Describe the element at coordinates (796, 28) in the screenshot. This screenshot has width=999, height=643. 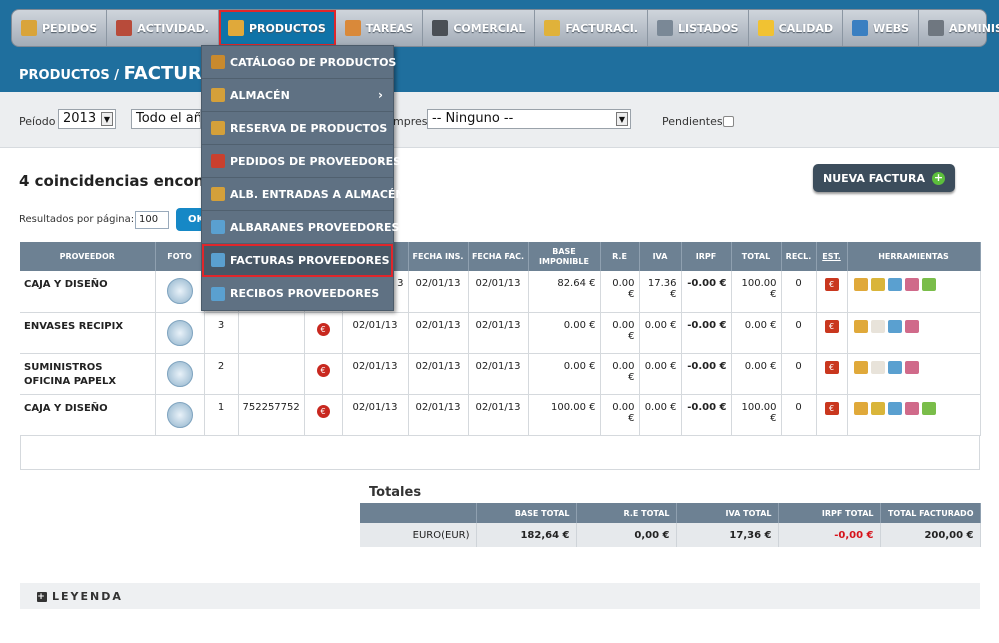
I see `nav-item-calidad: CALIDAD` at that location.